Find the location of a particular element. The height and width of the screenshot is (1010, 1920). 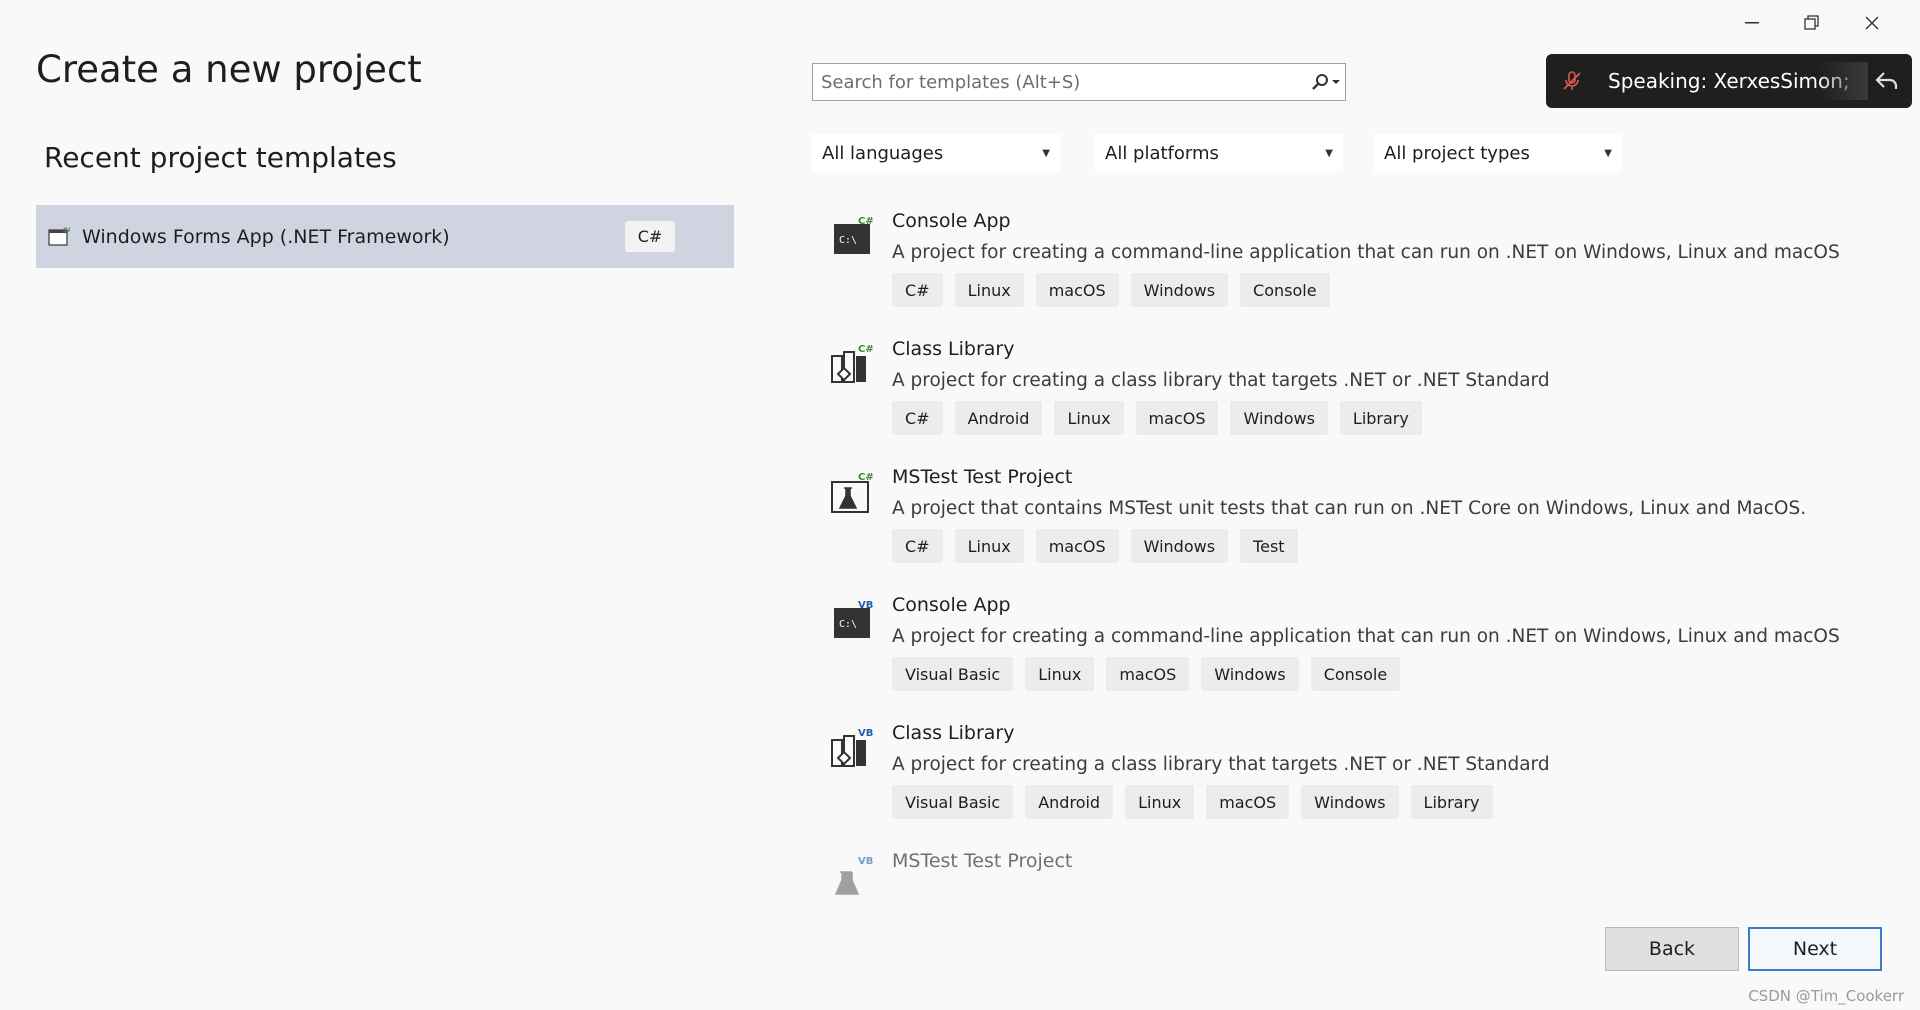

template-tags: C# Android Linux macOS Windows Library is located at coordinates (1157, 418).